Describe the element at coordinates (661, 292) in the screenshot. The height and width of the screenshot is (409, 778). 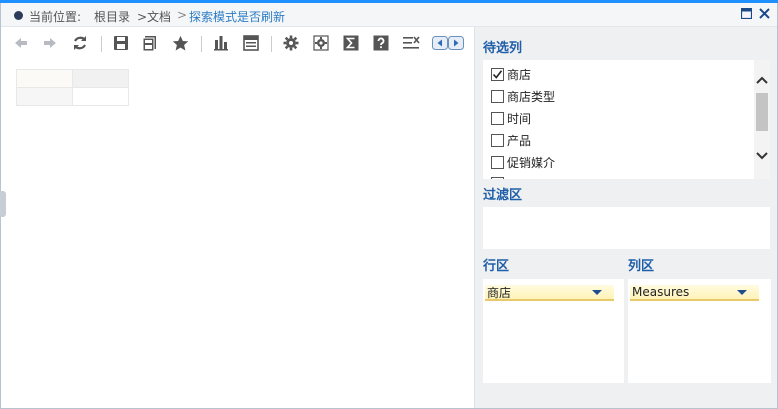
I see `column-zone-field-label: Measures` at that location.